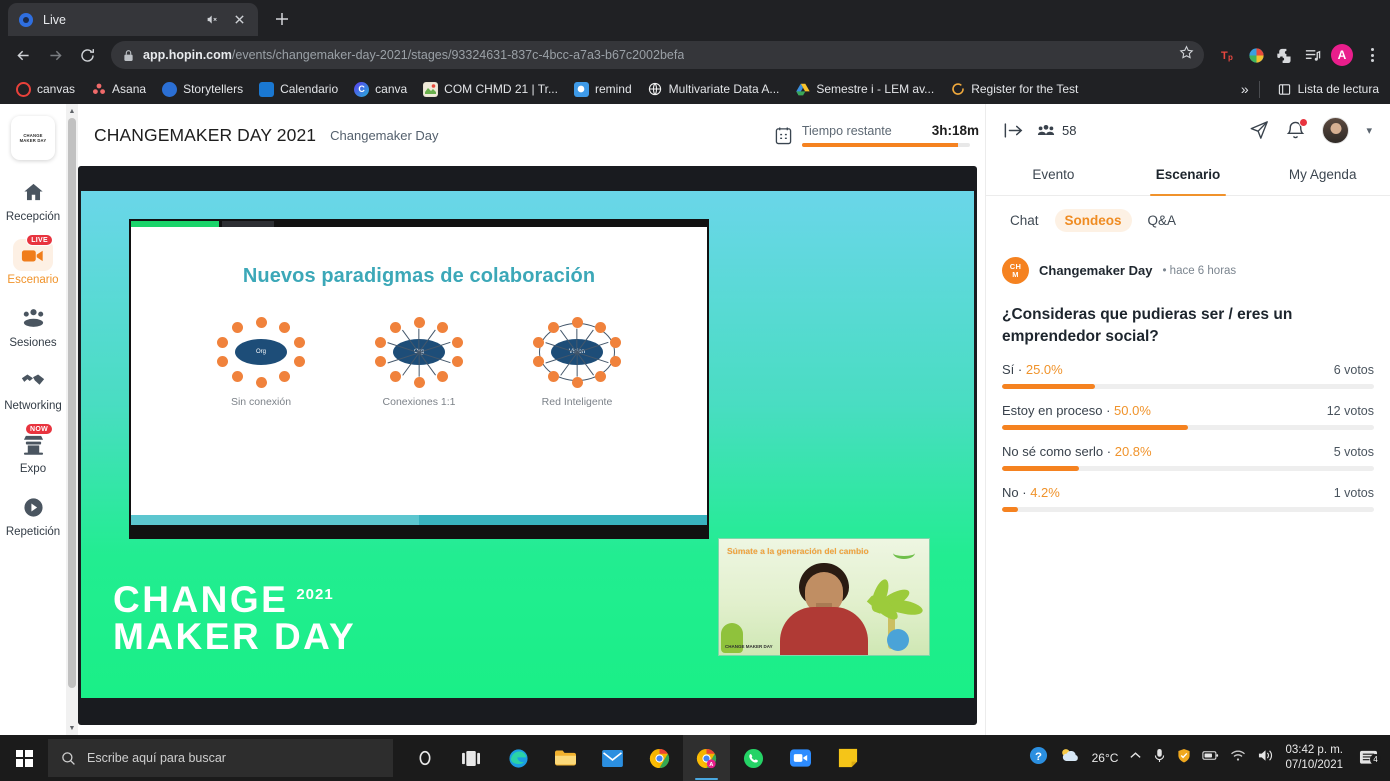 This screenshot has height=781, width=1390. I want to click on chrome-active-icon: A, so click(706, 758).